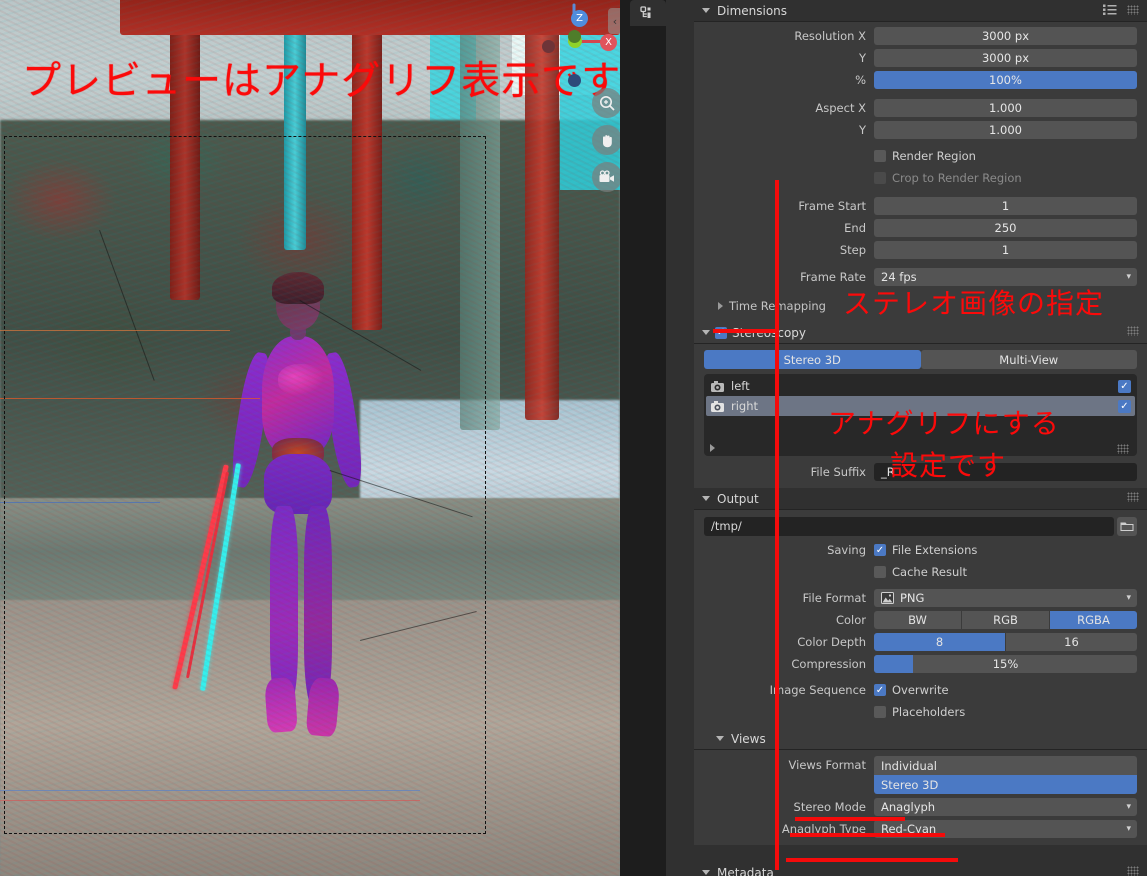 The height and width of the screenshot is (876, 1147). I want to click on color-depth-row: Color Depth 8 16, so click(920, 642).